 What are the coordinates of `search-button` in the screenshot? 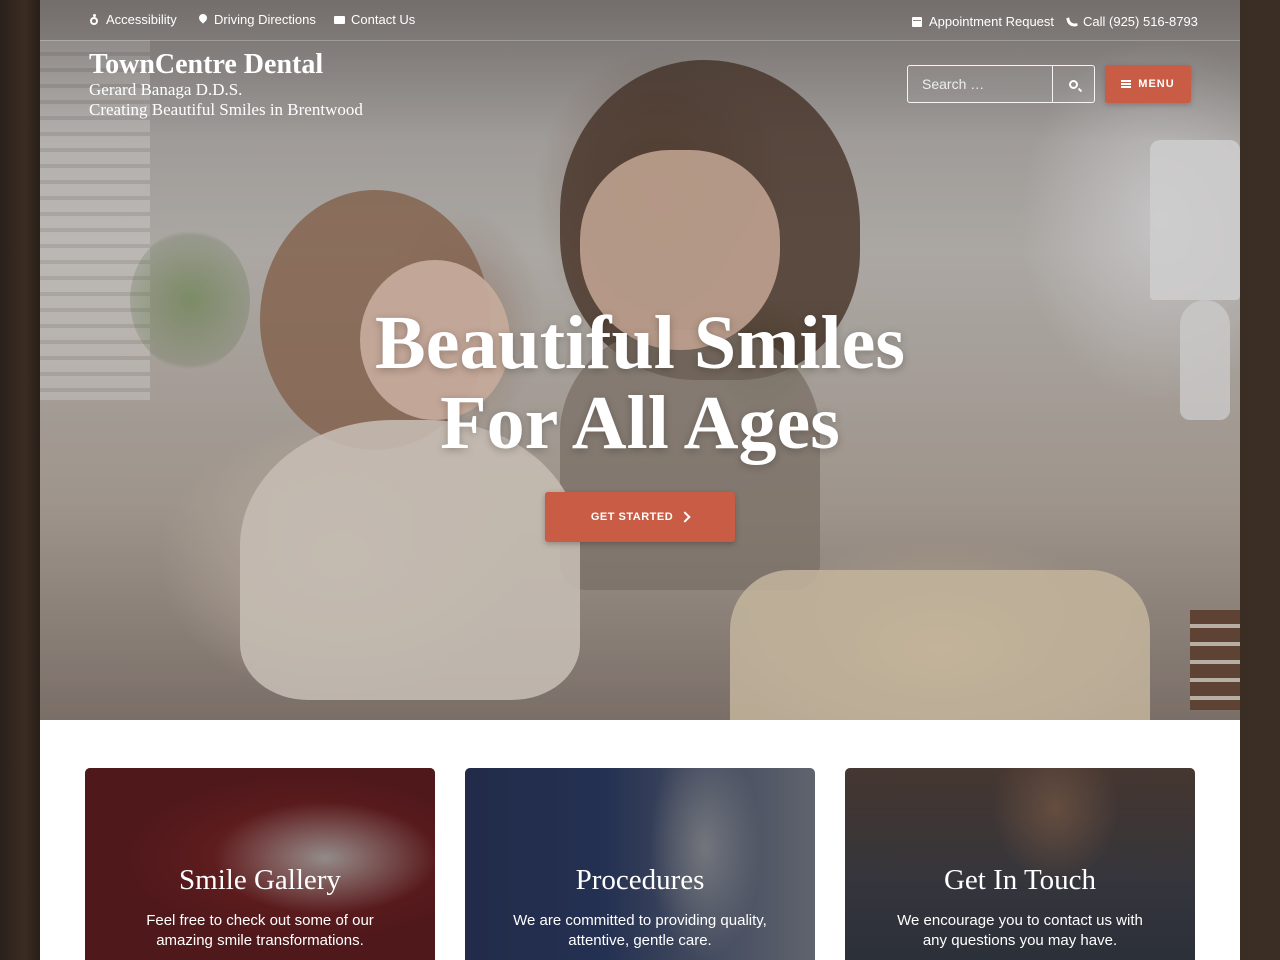 It's located at (1073, 84).